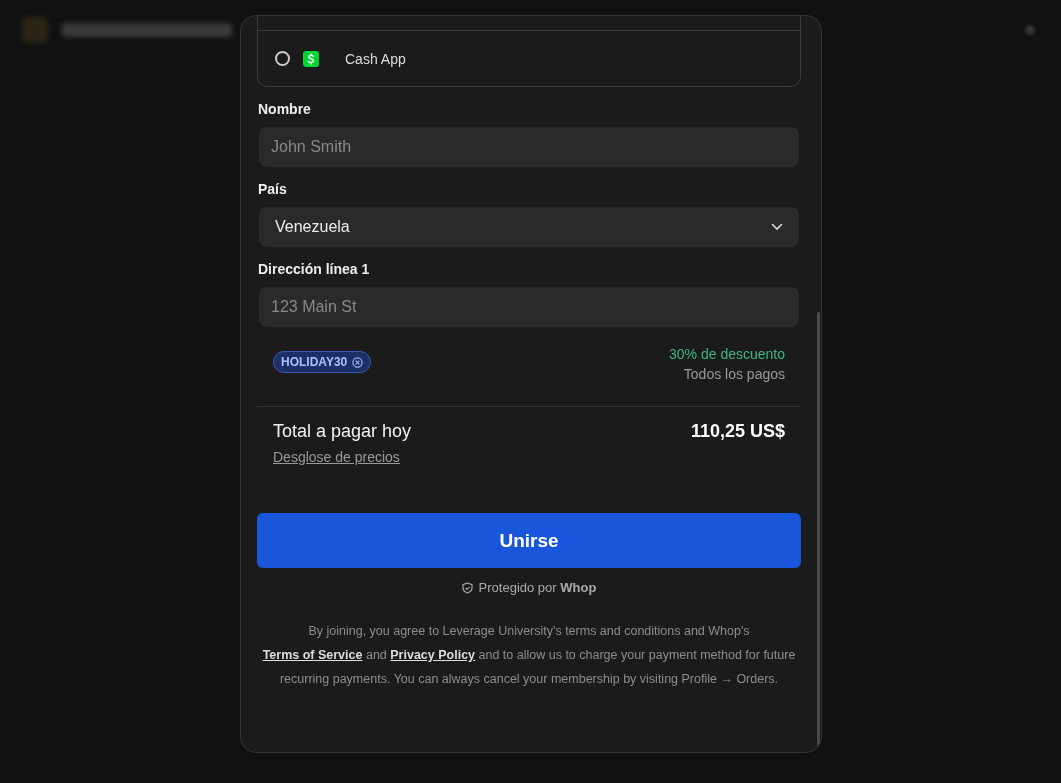  Describe the element at coordinates (322, 362) in the screenshot. I see `coupon-tag: HOLIDAY30` at that location.